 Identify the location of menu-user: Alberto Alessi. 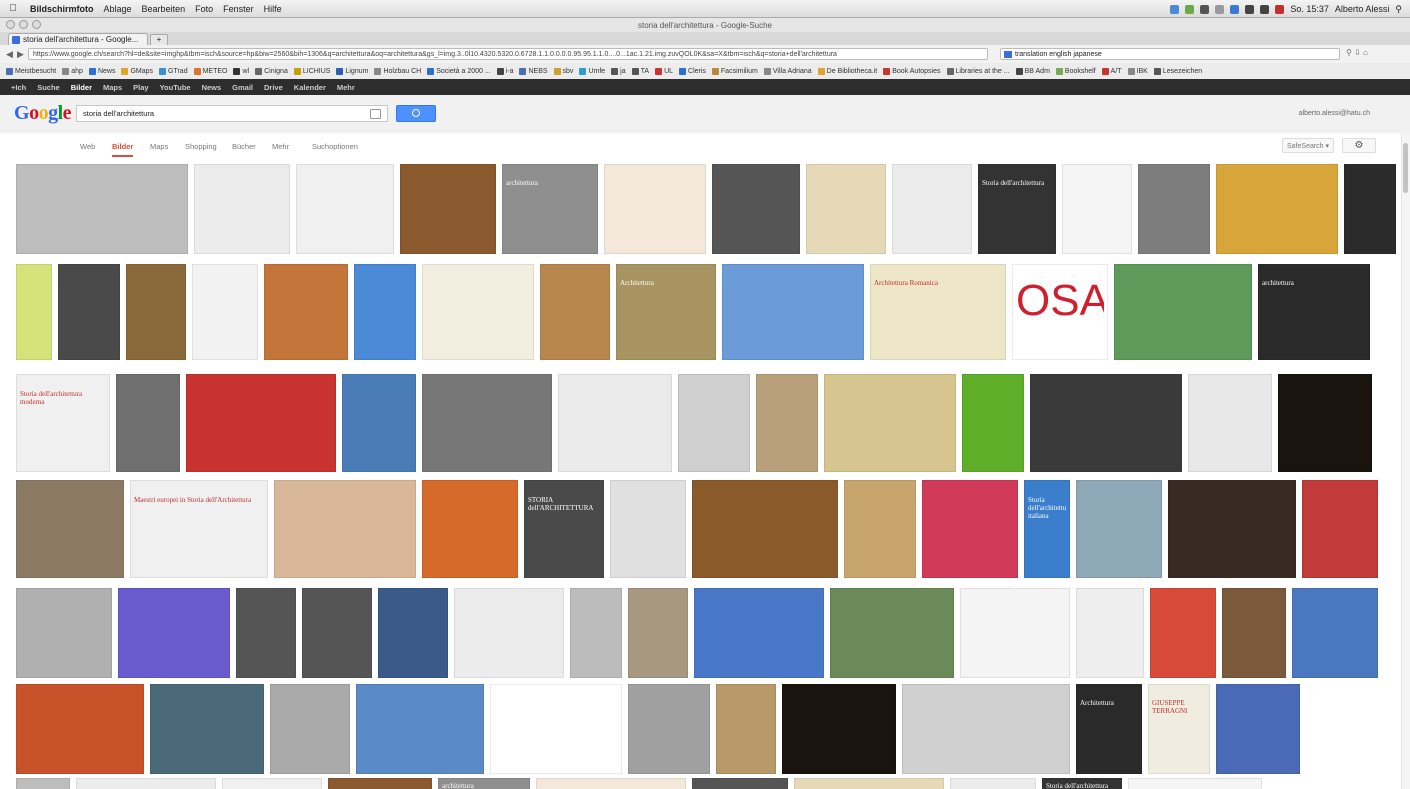
(1362, 9).